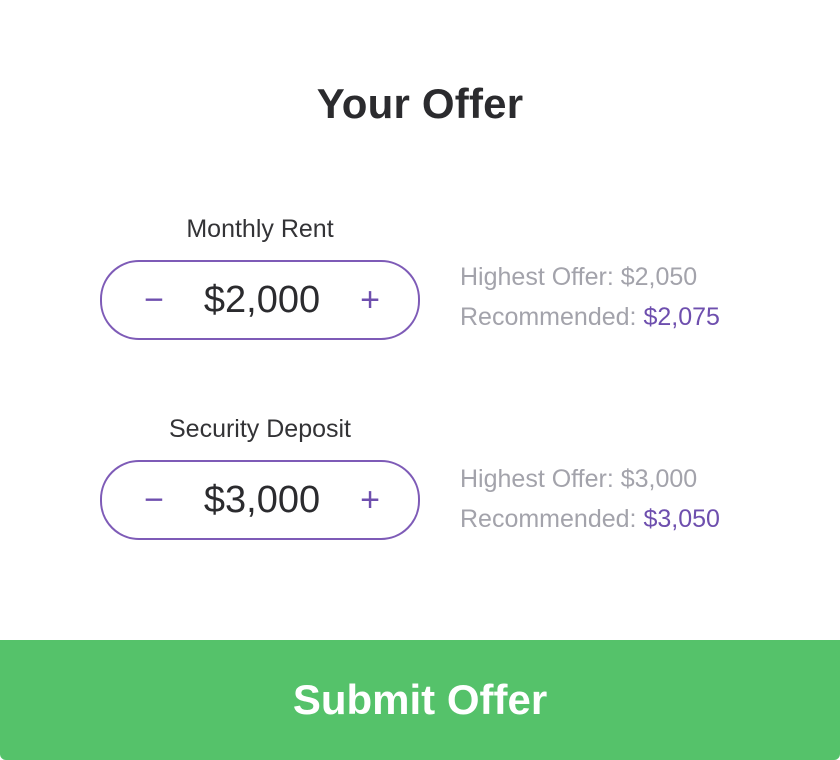 This screenshot has width=840, height=760. Describe the element at coordinates (537, 277) in the screenshot. I see `rent-highest-offer-label: Highest Offer:` at that location.